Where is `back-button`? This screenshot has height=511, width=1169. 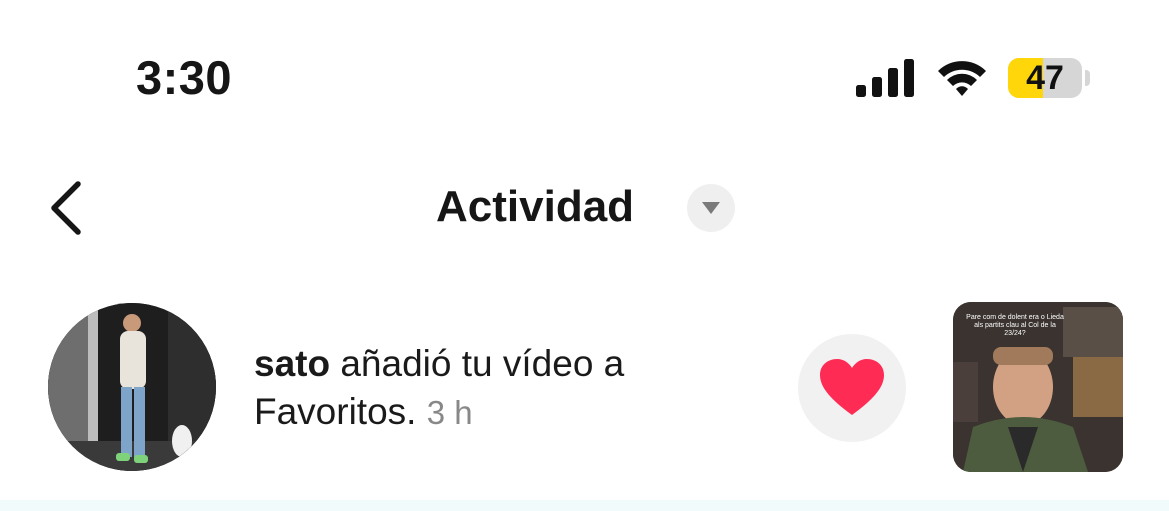 back-button is located at coordinates (67, 208).